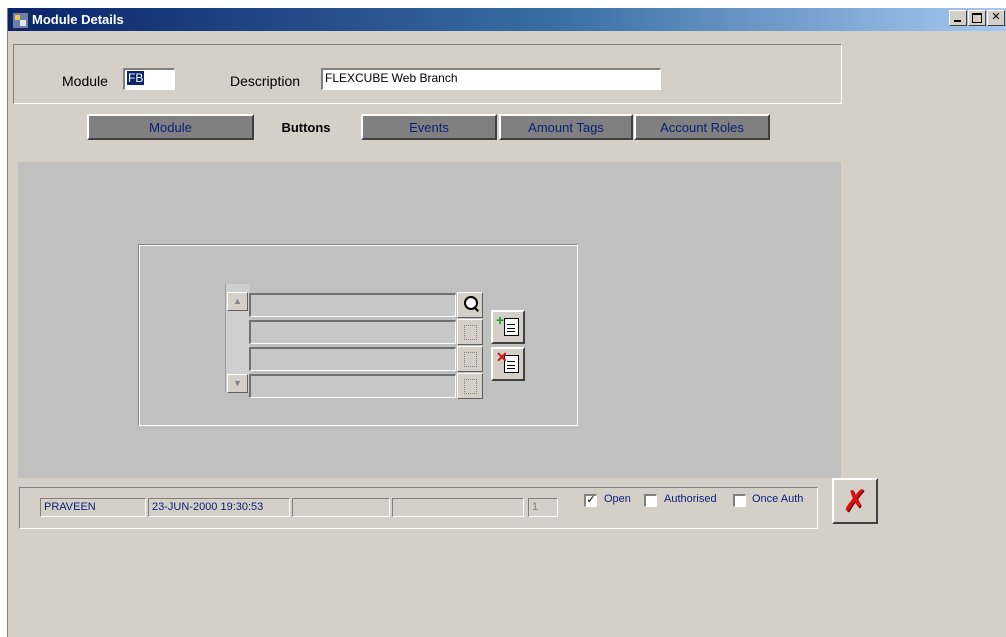  I want to click on close-button: ✕, so click(996, 18).